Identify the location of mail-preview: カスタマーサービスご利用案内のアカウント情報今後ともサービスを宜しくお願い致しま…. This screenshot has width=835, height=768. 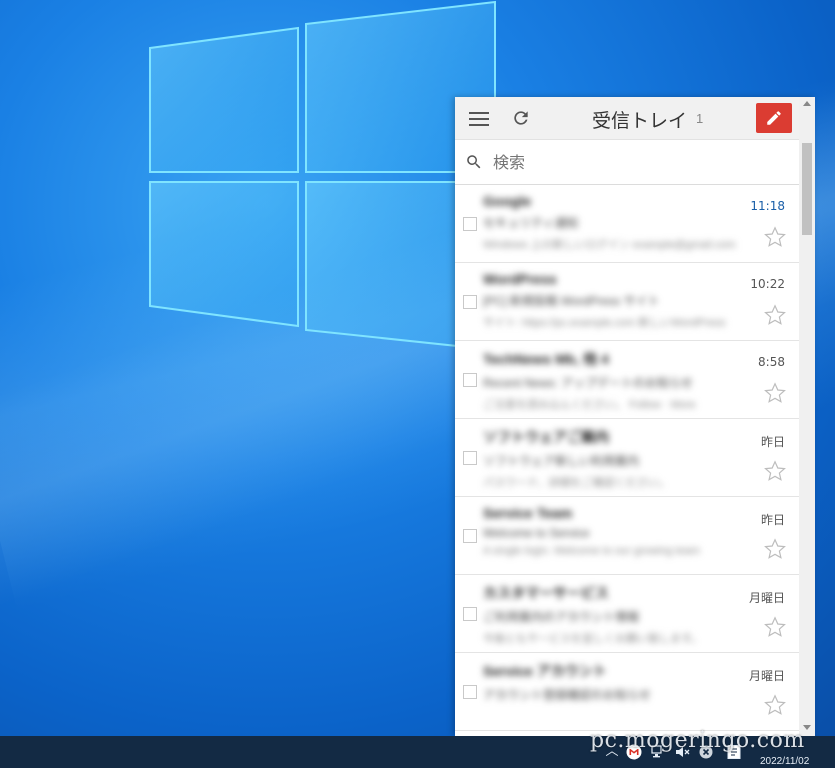
(617, 614).